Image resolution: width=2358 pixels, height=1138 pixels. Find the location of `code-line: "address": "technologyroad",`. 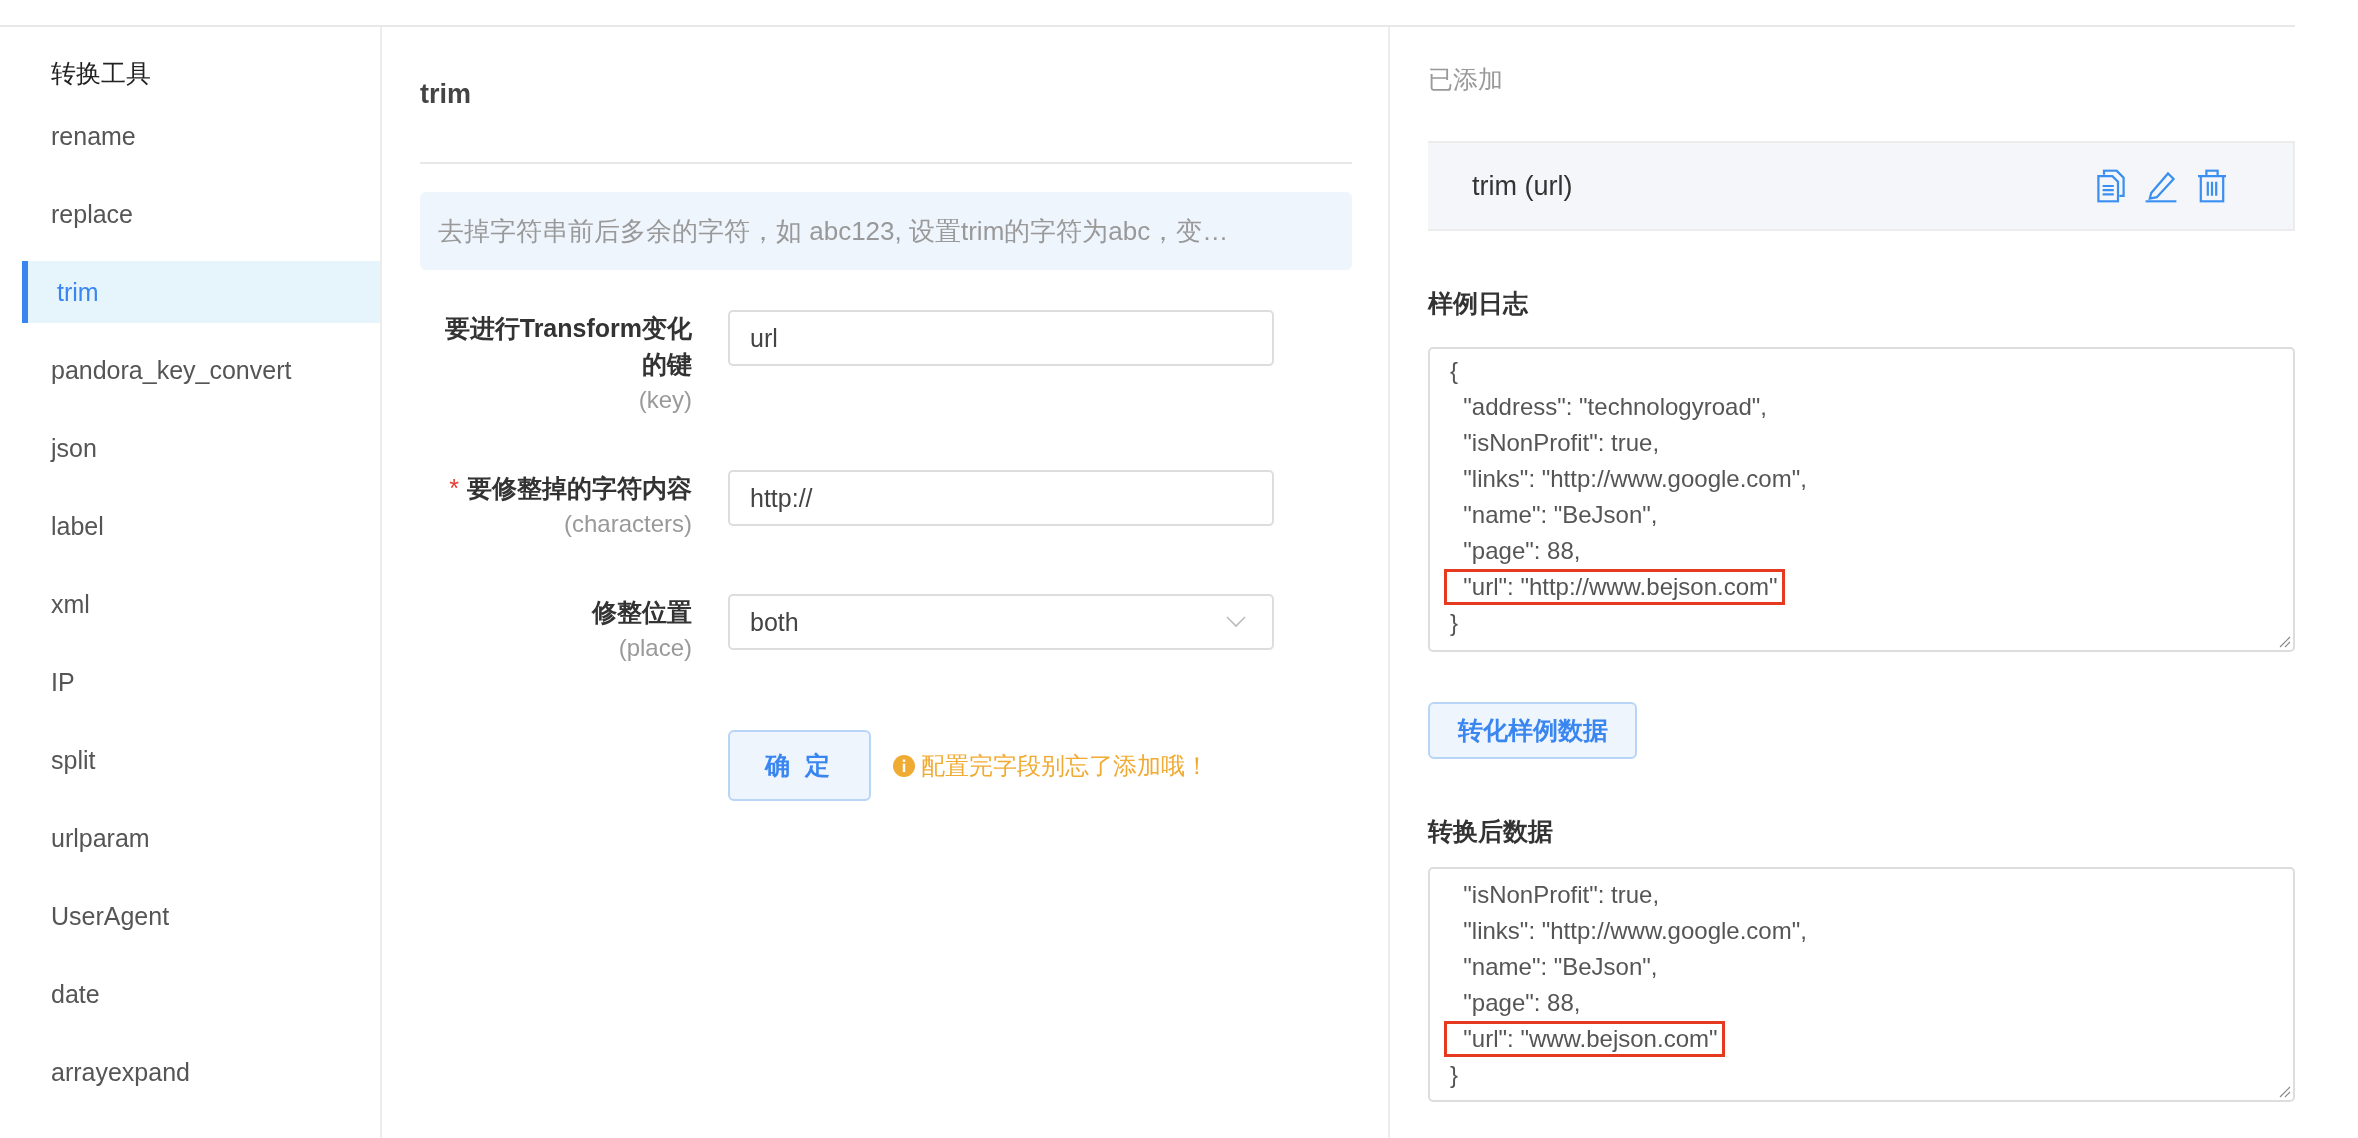

code-line: "address": "technologyroad", is located at coordinates (1615, 407).